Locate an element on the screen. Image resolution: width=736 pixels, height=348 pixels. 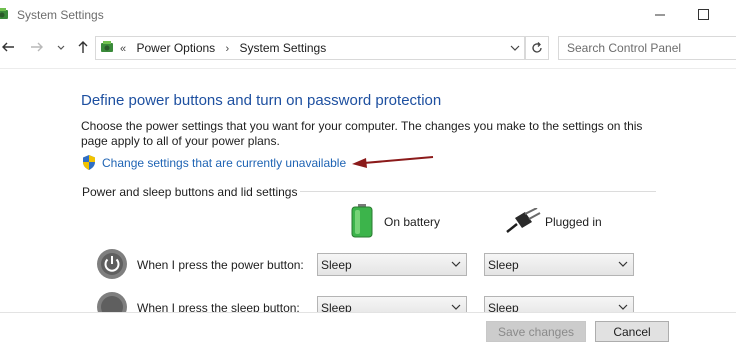
address-bar: « Power Options › System Settings is located at coordinates (310, 48).